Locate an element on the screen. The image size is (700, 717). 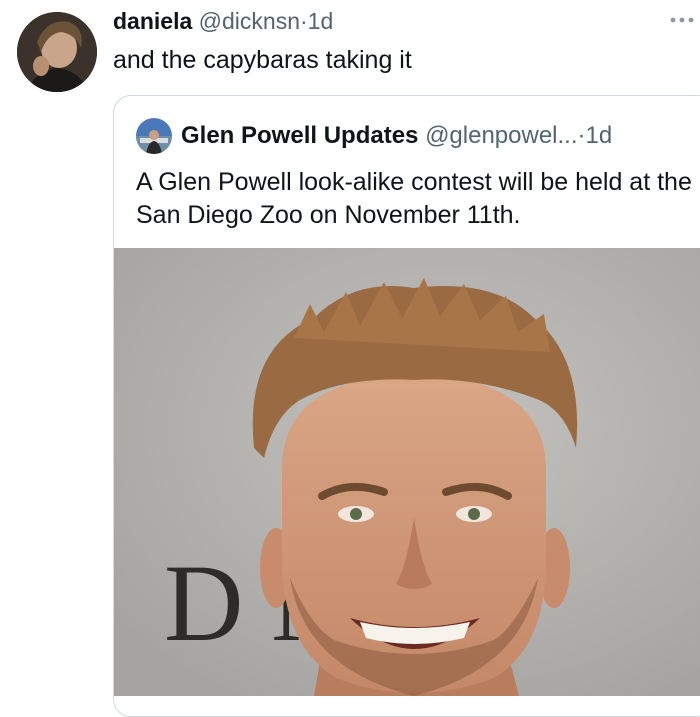
avatar is located at coordinates (57, 52).